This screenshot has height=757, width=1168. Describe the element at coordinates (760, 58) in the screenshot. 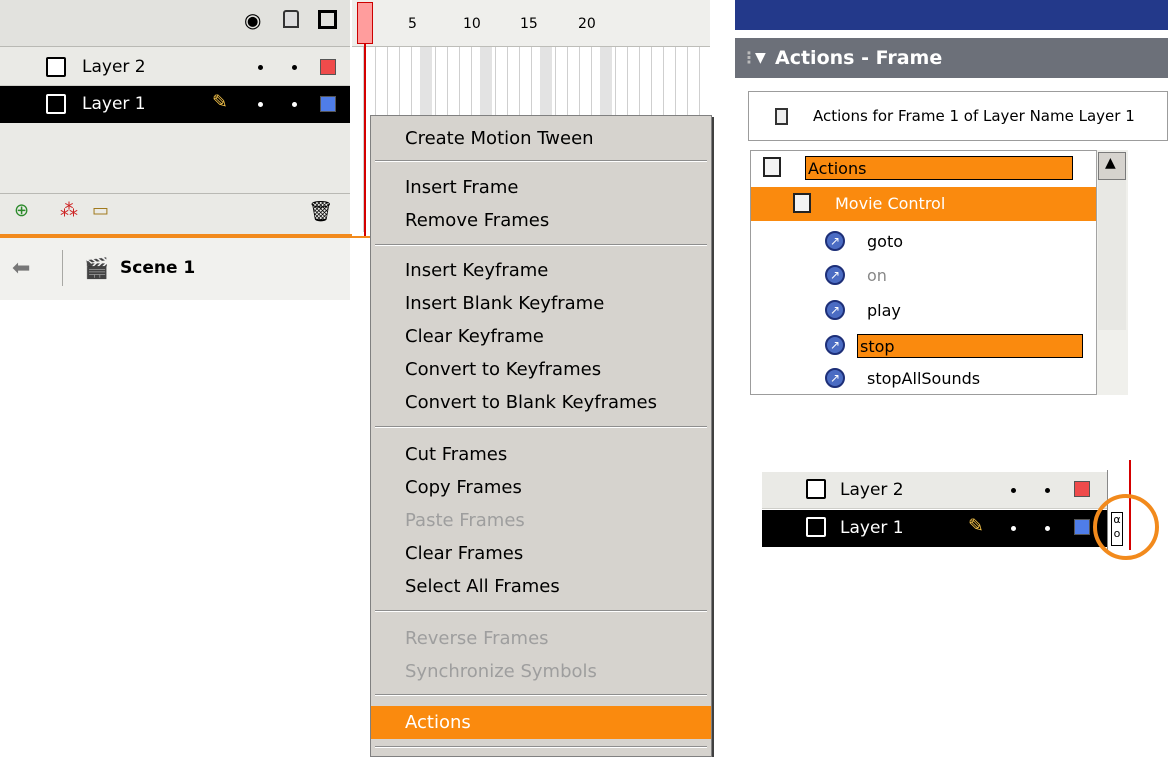

I see `collapse-arrow-icon: ▼` at that location.